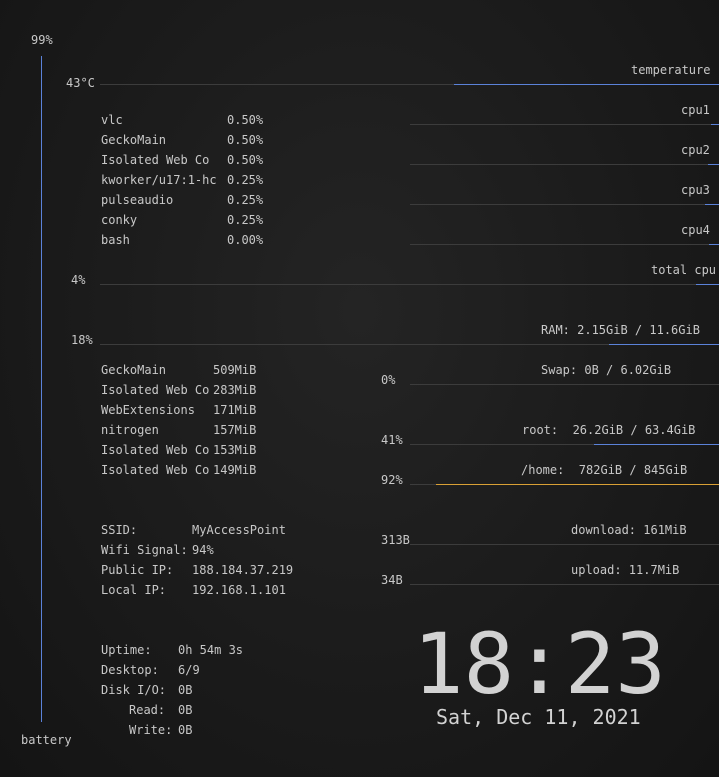 Image resolution: width=719 pixels, height=777 pixels. Describe the element at coordinates (126, 650) in the screenshot. I see `uptime-key: Uptime:` at that location.